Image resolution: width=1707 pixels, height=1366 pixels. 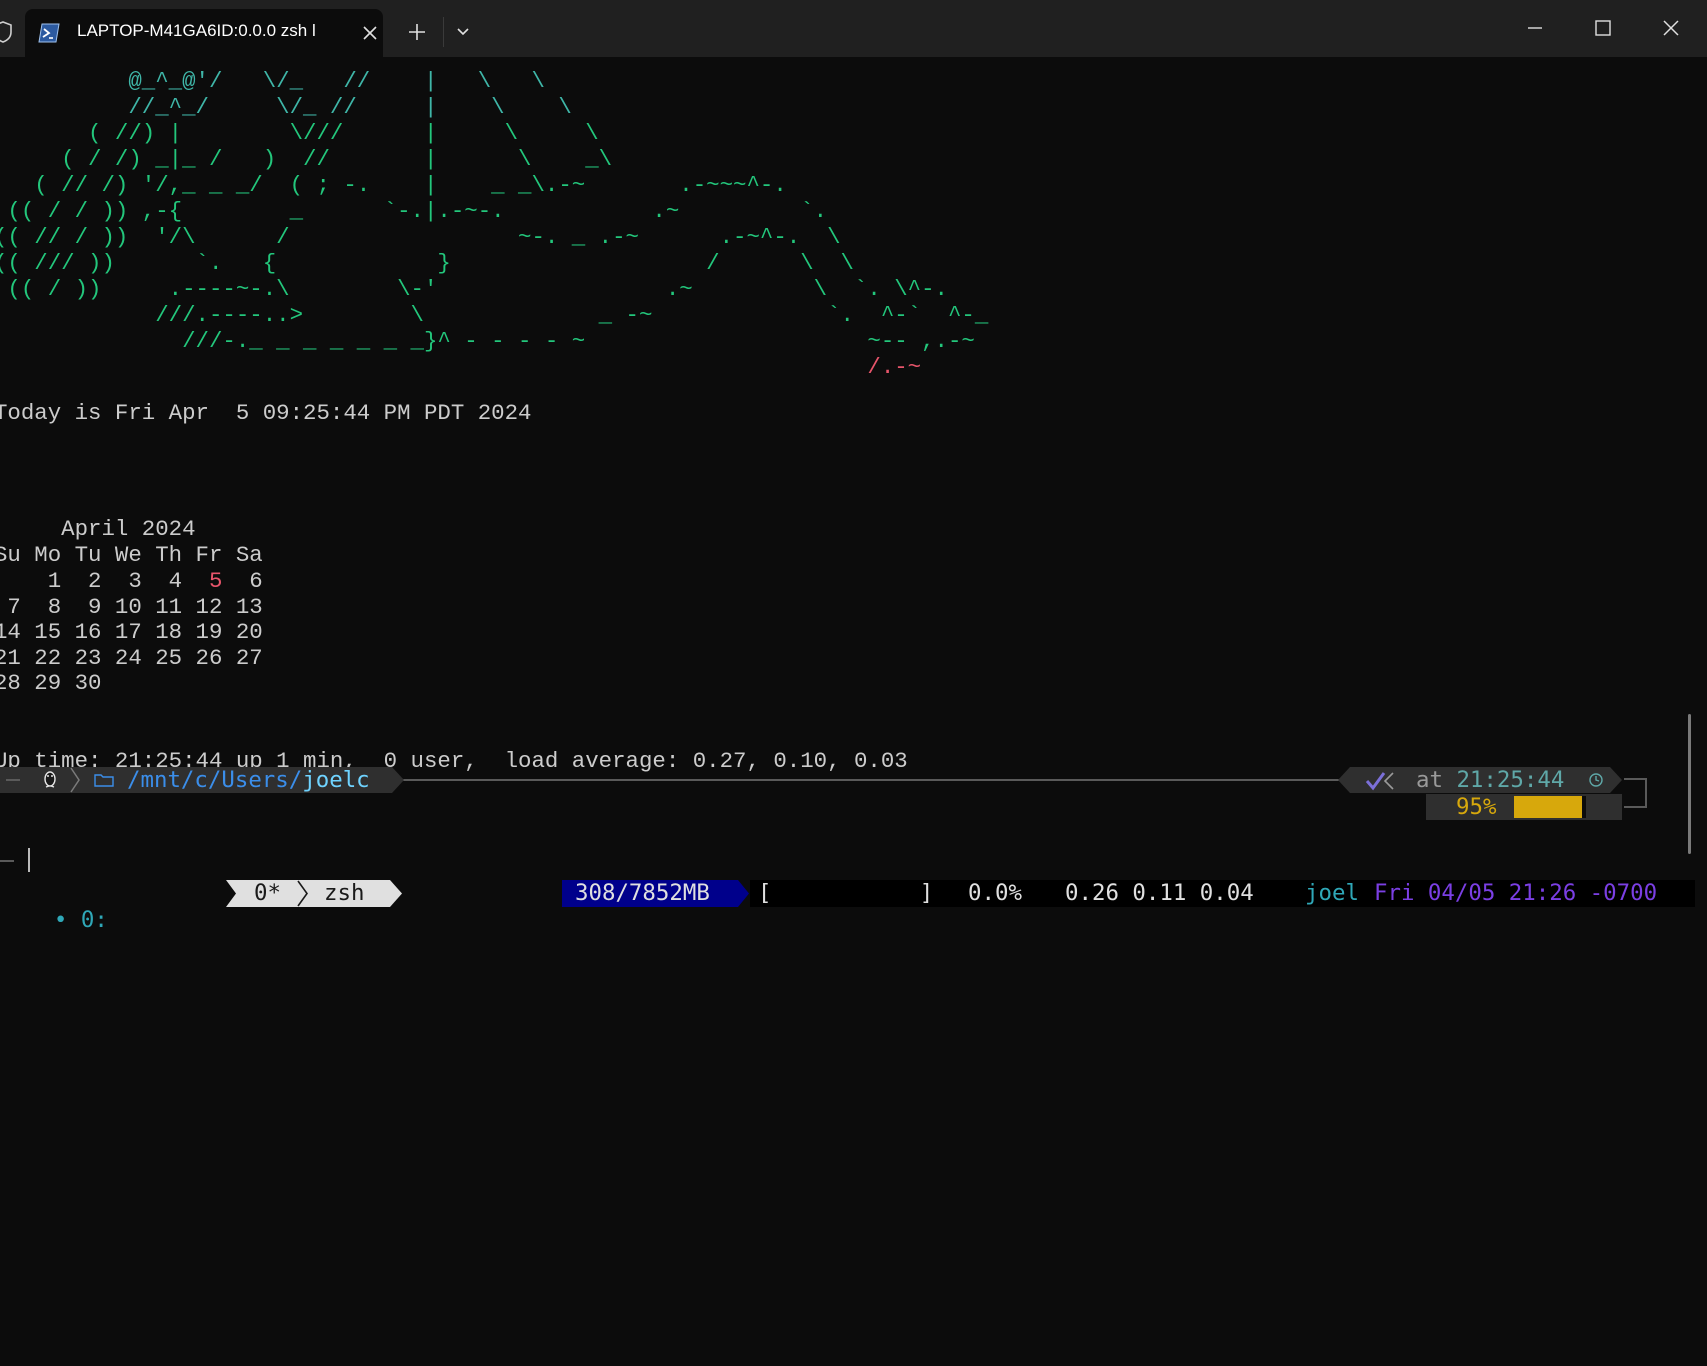 I want to click on ascii-art-line: ///.----..> \ _ -~ `. ^-` ^-_, so click(x=494, y=315).